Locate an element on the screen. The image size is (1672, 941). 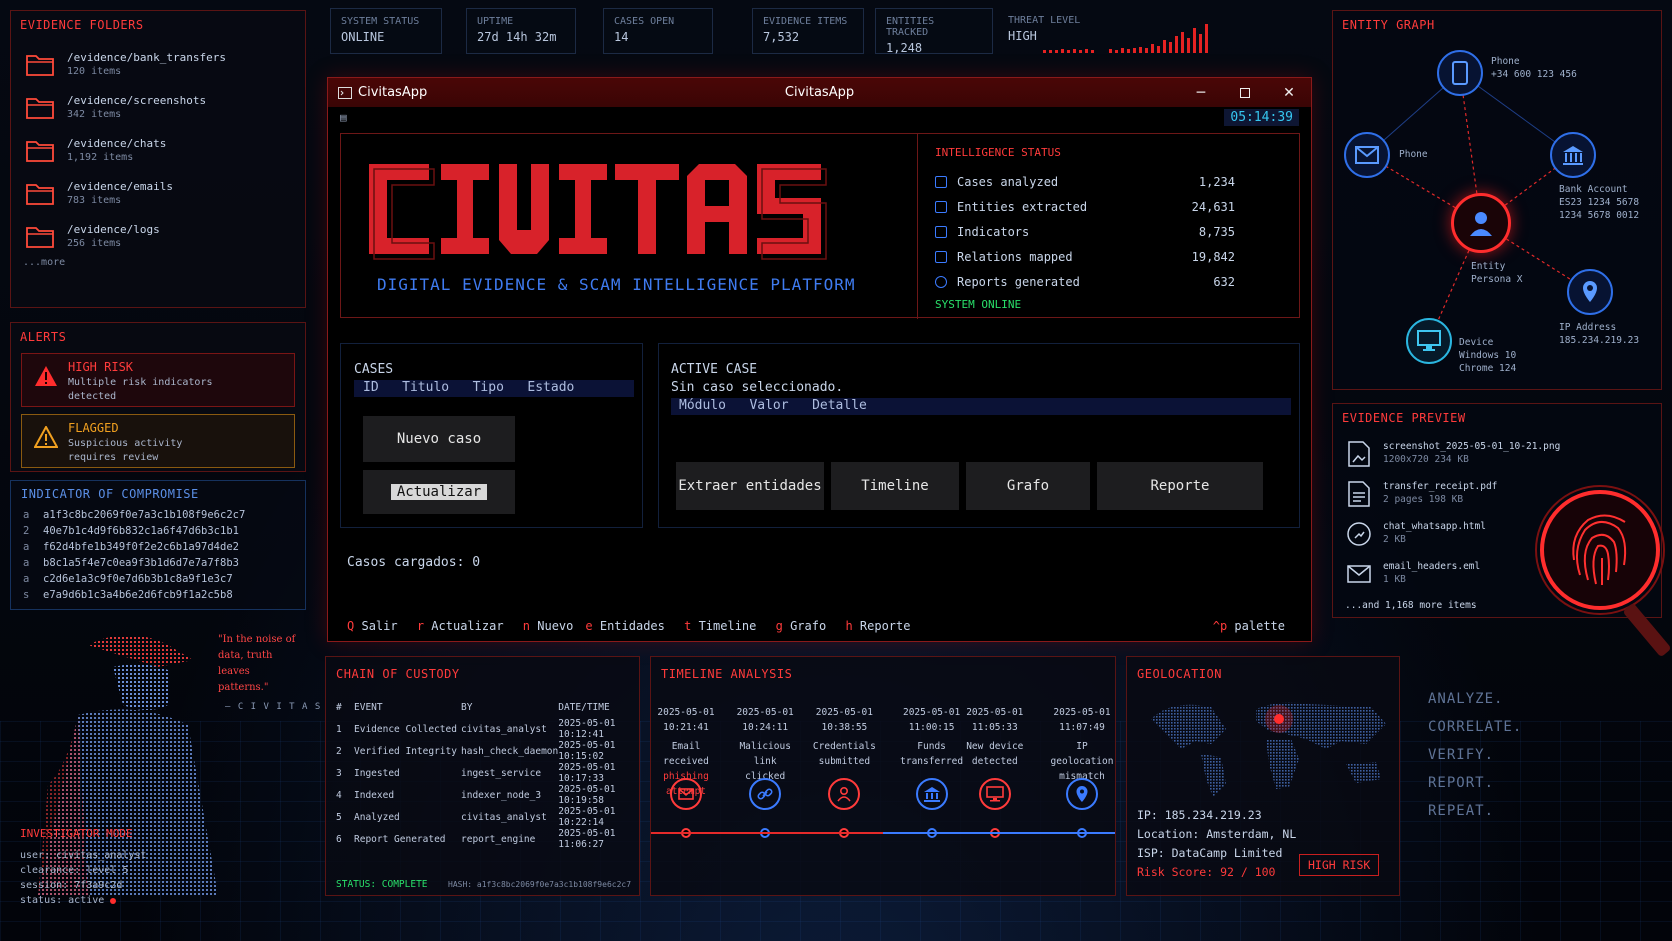
ioc-item: a a1f3c8bc2069f0e7a3c1b108f9e6c2c7 is located at coordinates (158, 515).